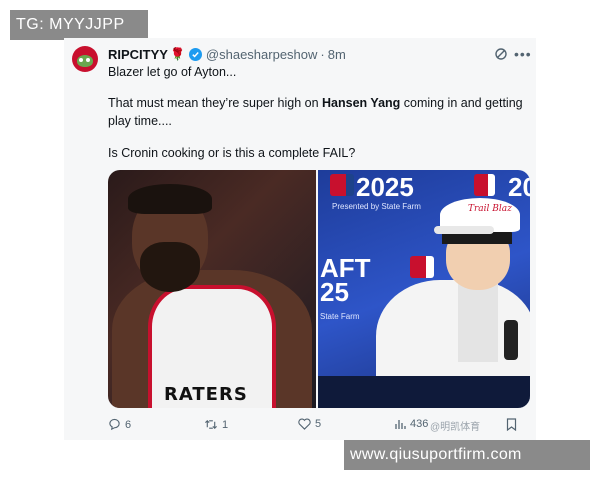  I want to click on view-count: 436, so click(419, 424).